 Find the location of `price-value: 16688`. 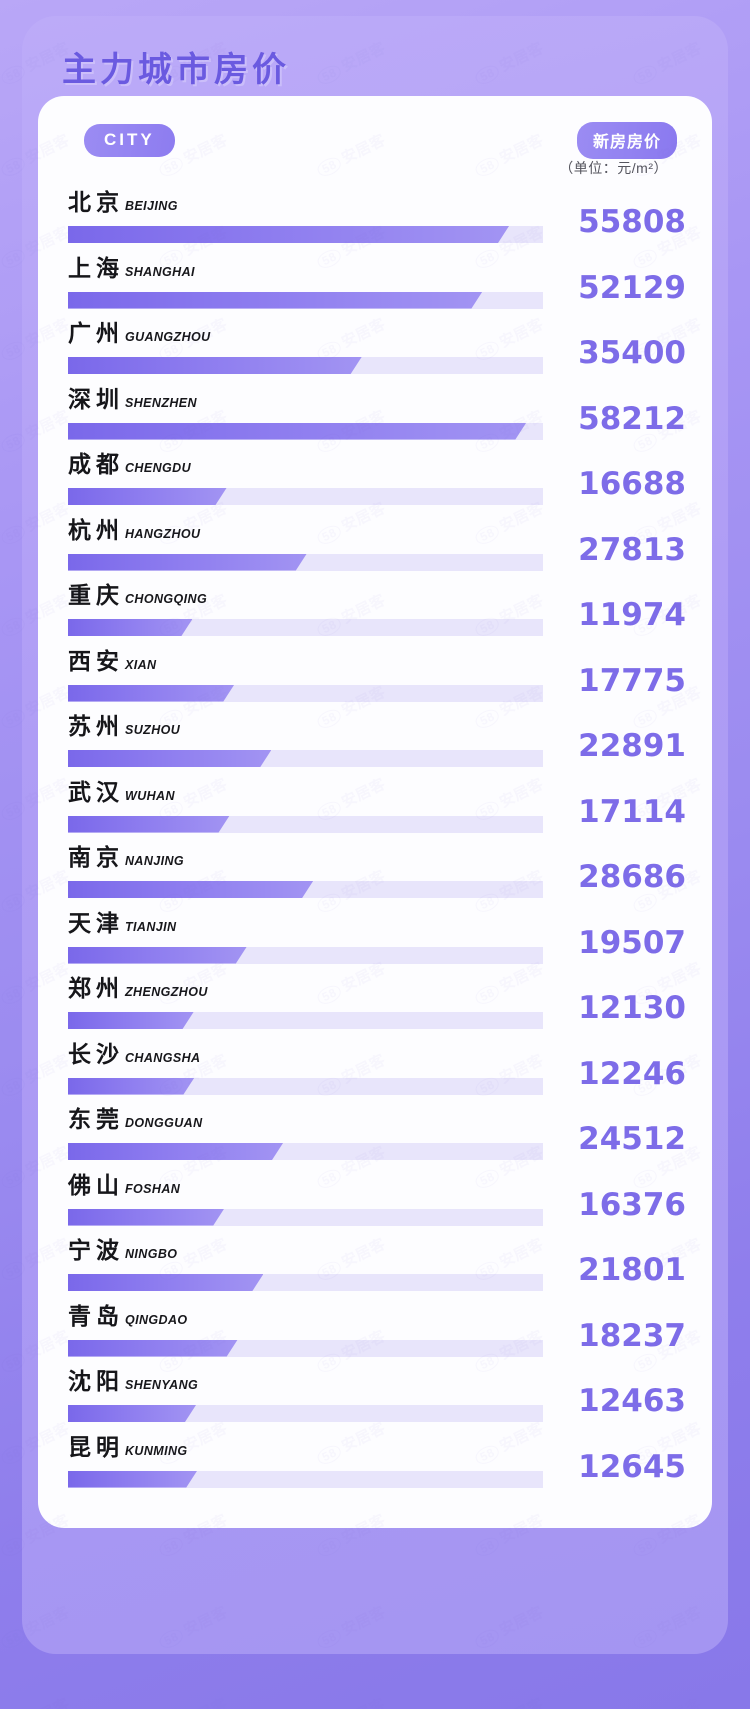

price-value: 16688 is located at coordinates (632, 484).